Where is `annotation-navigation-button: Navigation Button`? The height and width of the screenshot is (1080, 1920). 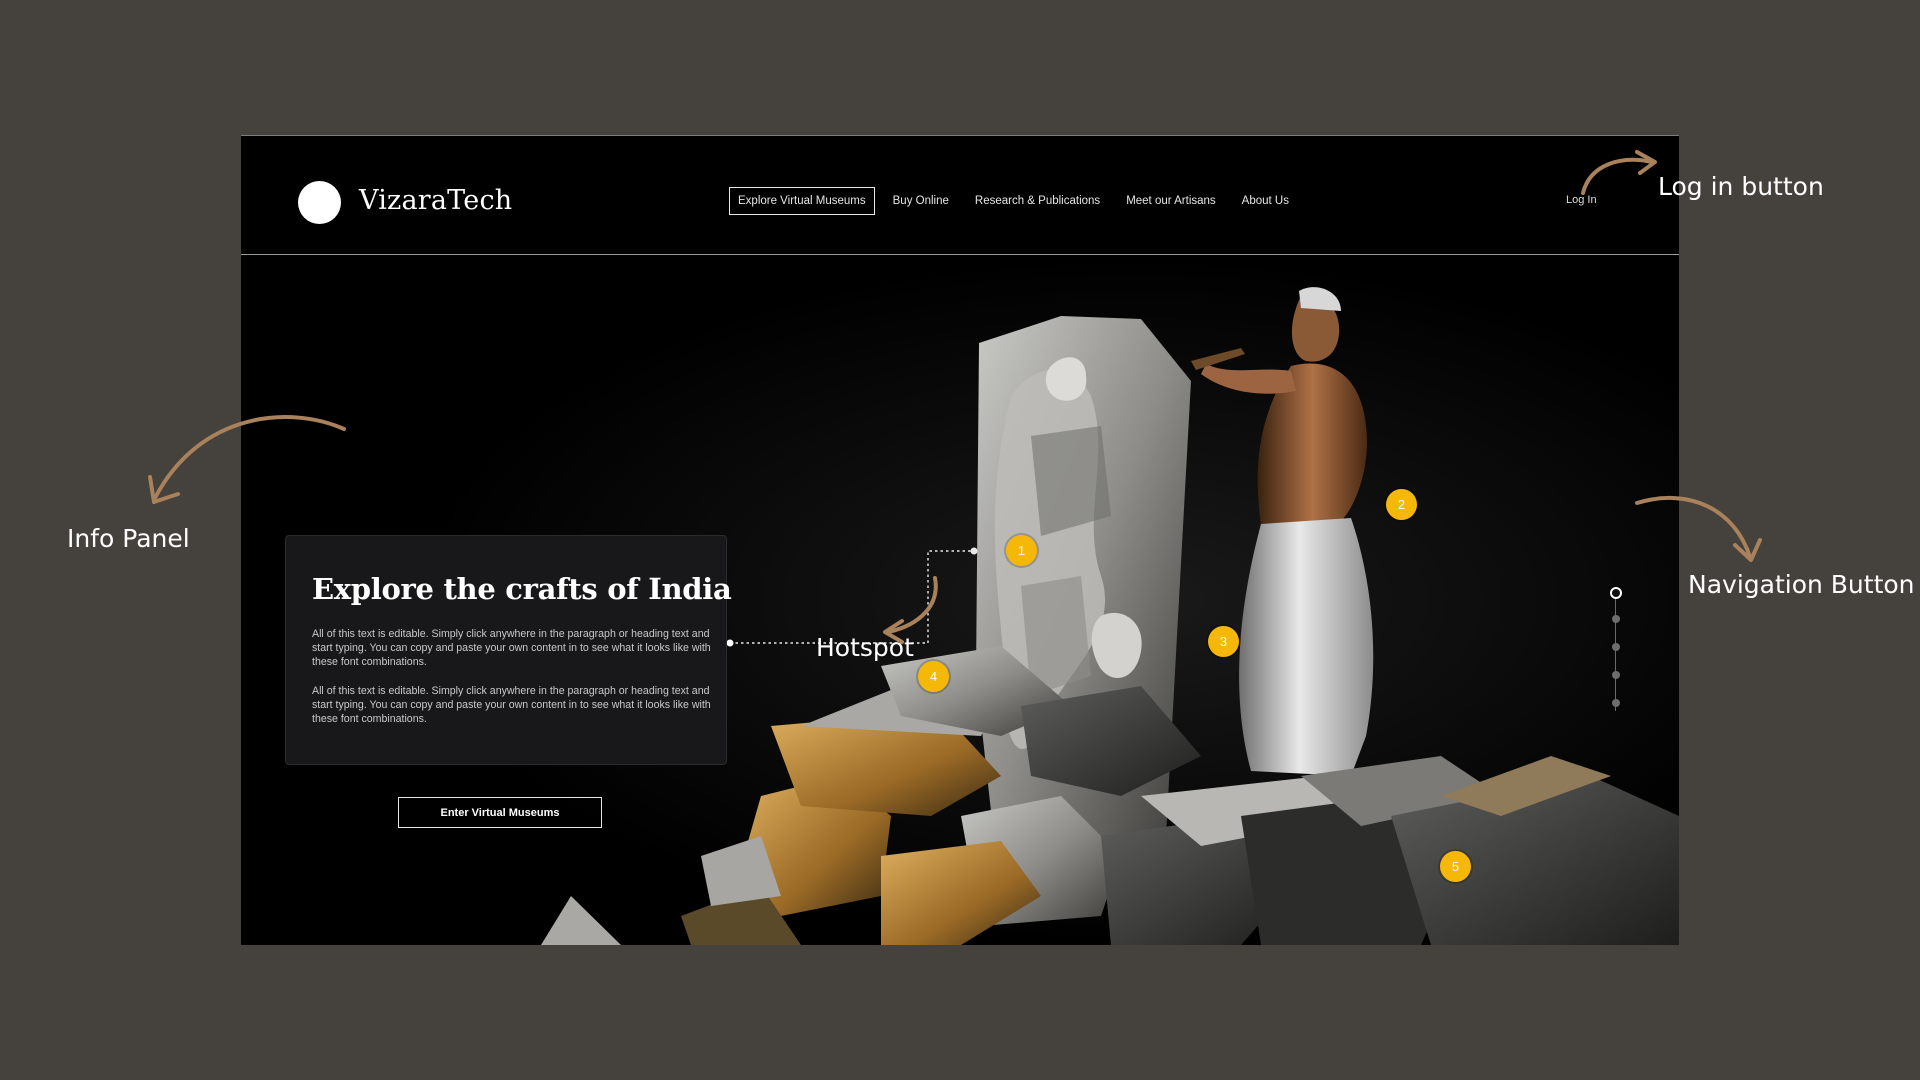 annotation-navigation-button: Navigation Button is located at coordinates (1801, 584).